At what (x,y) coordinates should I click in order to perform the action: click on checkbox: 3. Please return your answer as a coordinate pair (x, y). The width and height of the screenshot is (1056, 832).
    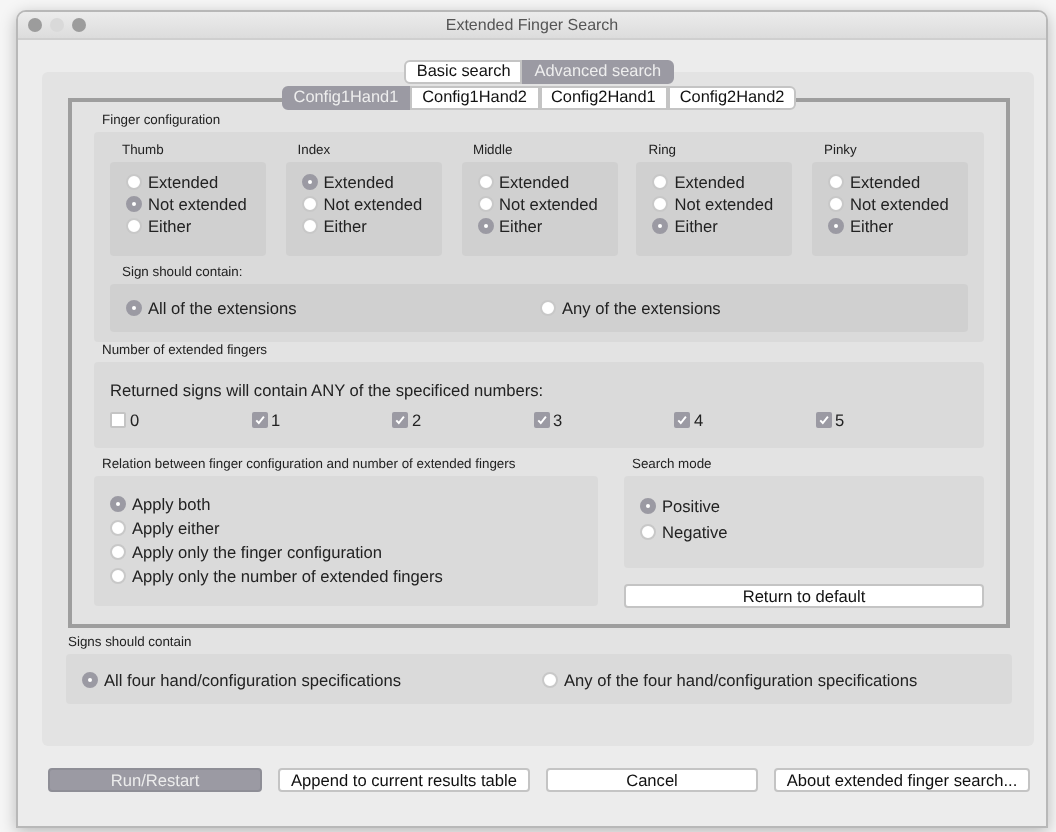
    Looking at the image, I should click on (603, 419).